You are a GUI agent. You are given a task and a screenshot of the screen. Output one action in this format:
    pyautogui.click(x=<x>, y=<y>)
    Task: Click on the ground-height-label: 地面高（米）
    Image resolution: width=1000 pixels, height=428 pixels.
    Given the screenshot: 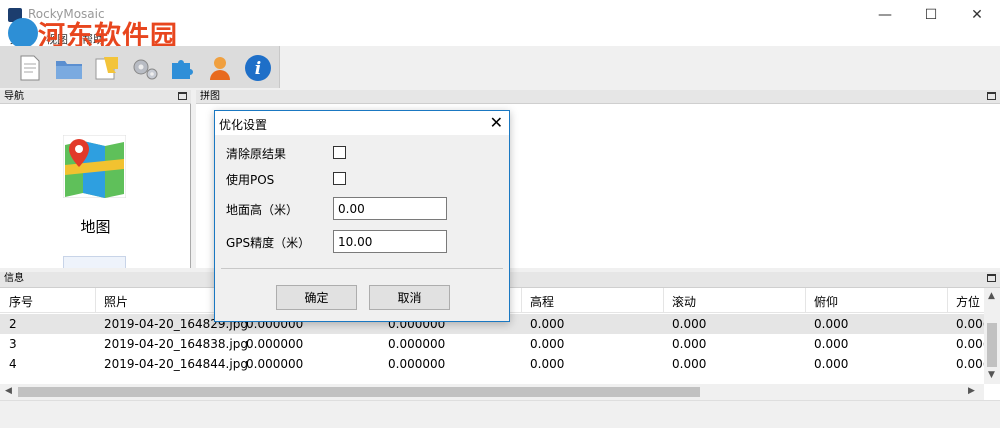 What is the action you would take?
    pyautogui.click(x=262, y=210)
    